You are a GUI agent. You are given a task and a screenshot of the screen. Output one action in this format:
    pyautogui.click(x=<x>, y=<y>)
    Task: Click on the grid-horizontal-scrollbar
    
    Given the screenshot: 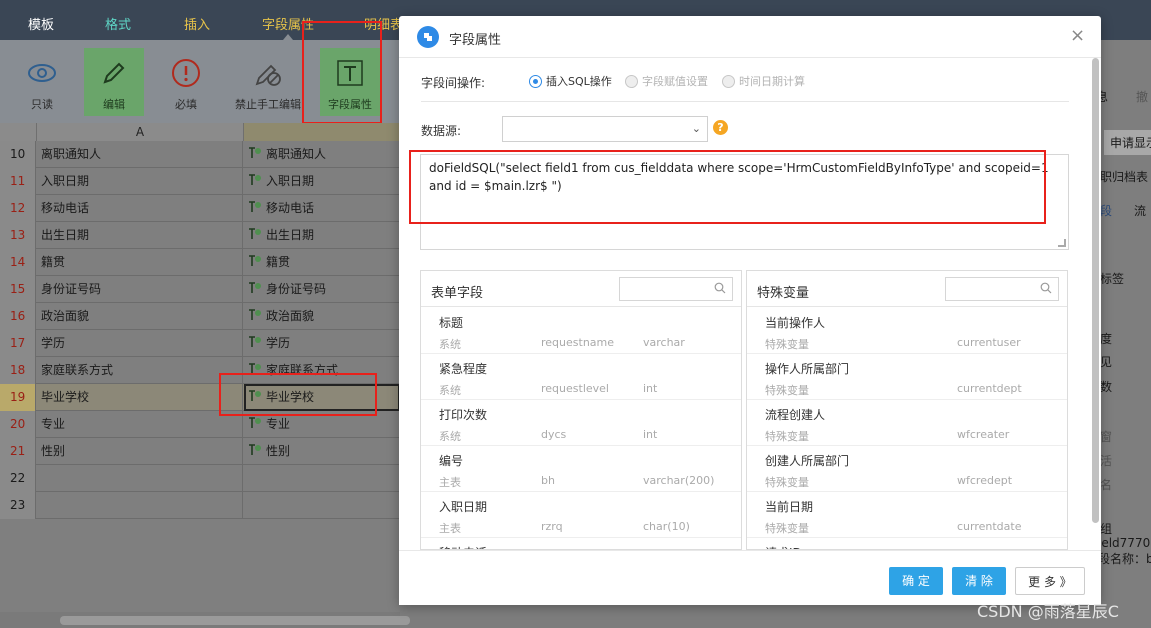 What is the action you would take?
    pyautogui.click(x=205, y=620)
    